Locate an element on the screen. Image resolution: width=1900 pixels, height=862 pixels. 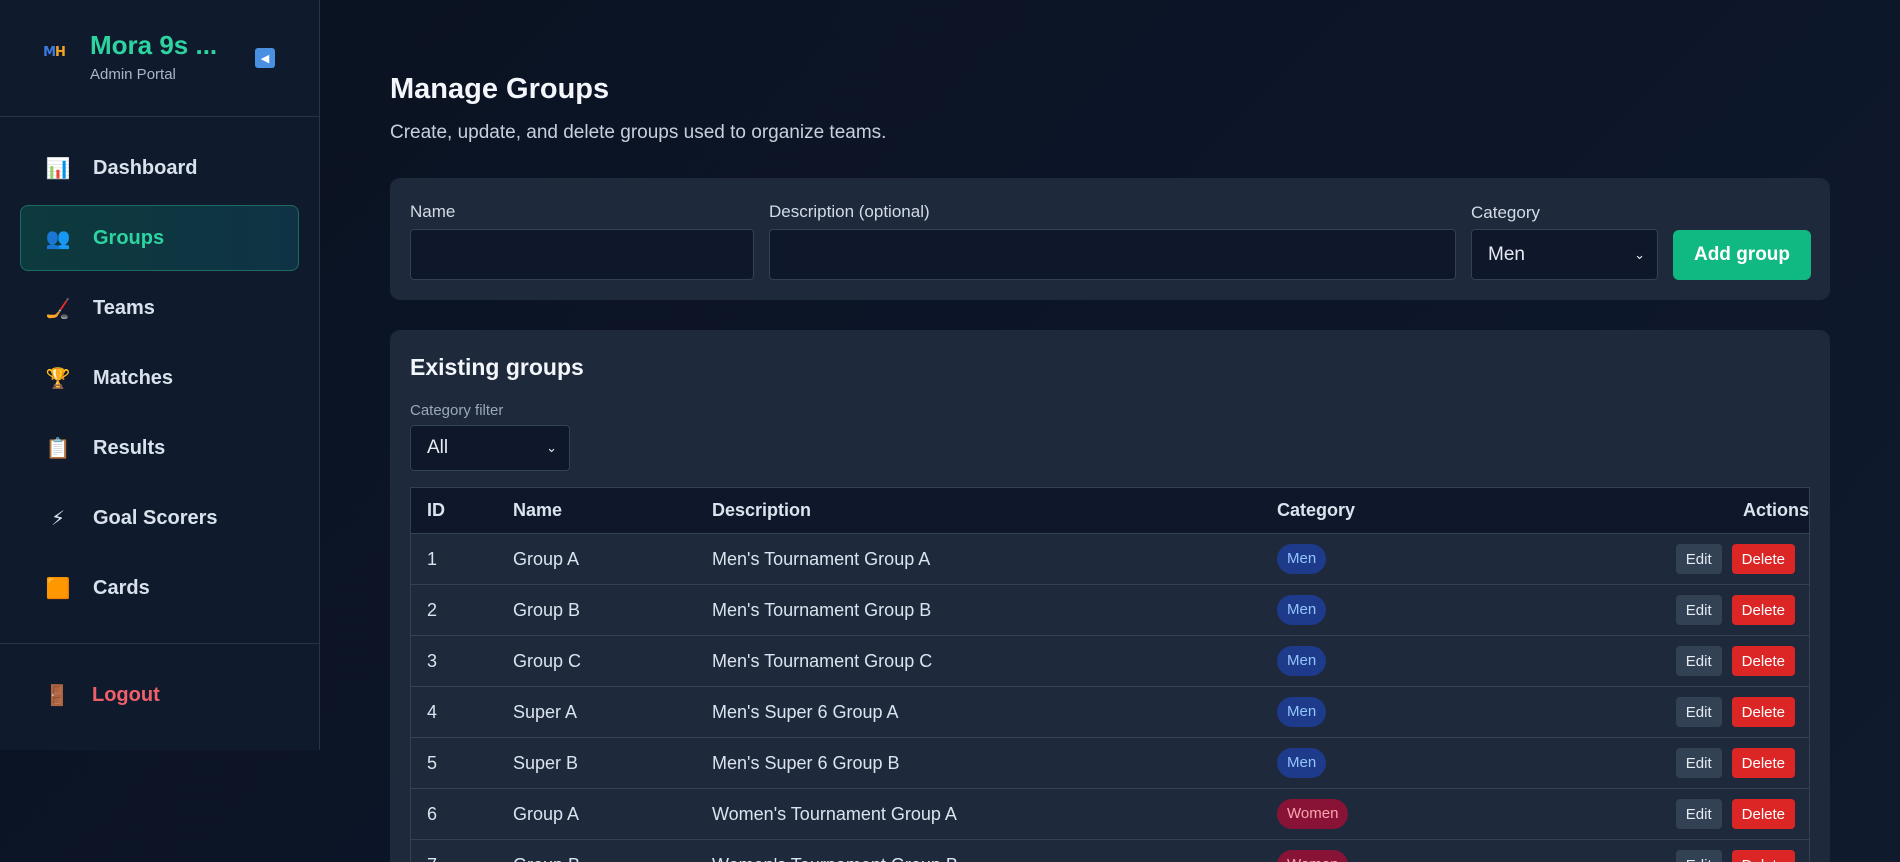
sidebar-item-label: Matches is located at coordinates (133, 377).